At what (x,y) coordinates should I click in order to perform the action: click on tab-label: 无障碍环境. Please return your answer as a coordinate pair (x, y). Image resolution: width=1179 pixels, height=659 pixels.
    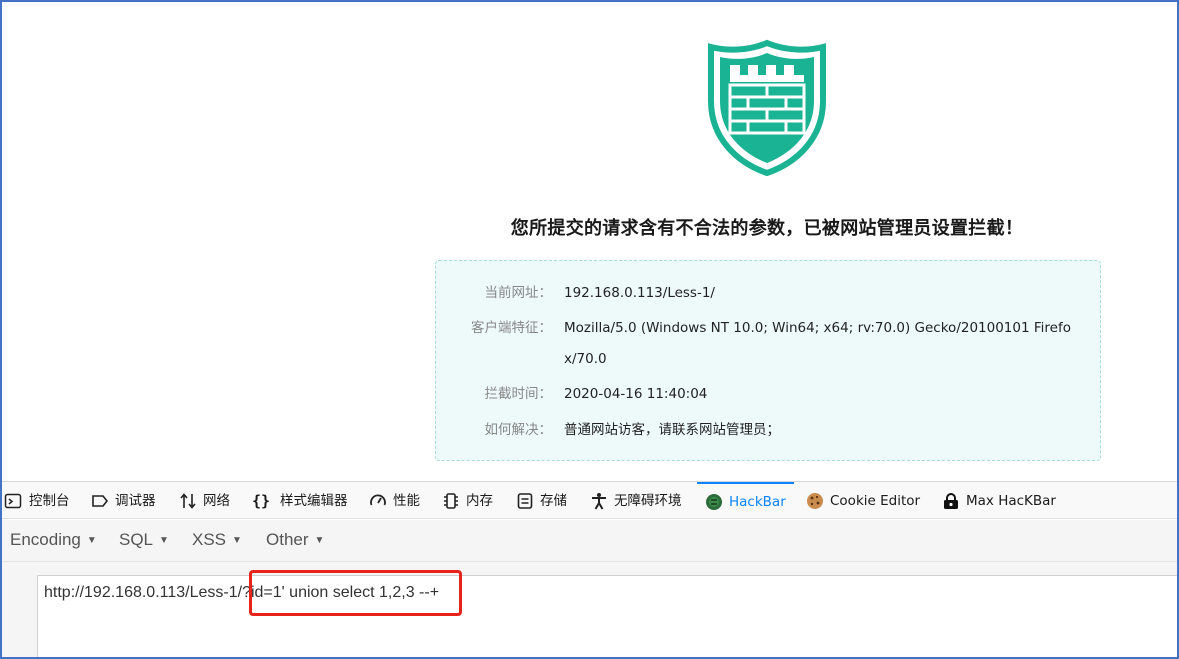
    Looking at the image, I should click on (648, 500).